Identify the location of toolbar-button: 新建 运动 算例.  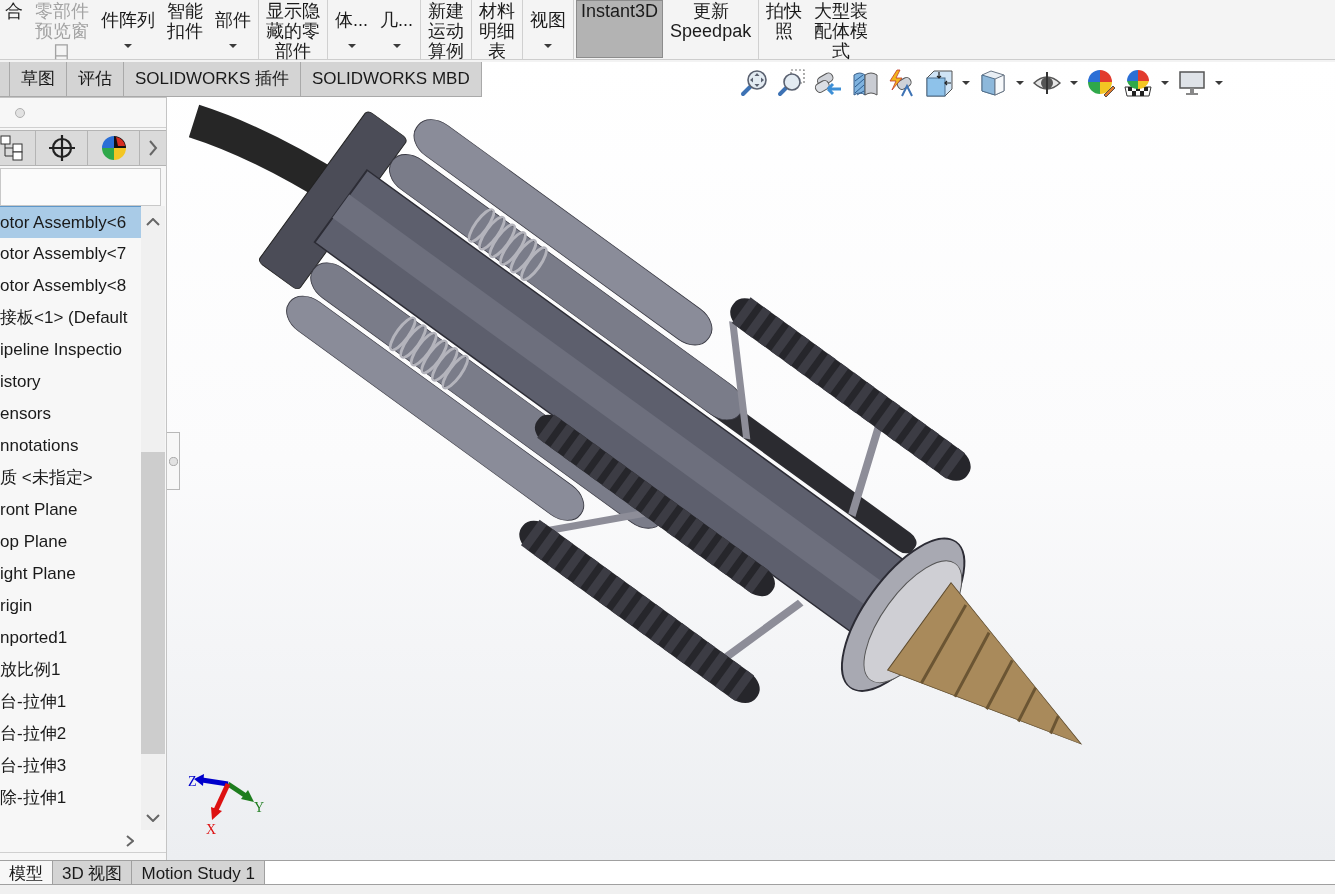
(446, 29).